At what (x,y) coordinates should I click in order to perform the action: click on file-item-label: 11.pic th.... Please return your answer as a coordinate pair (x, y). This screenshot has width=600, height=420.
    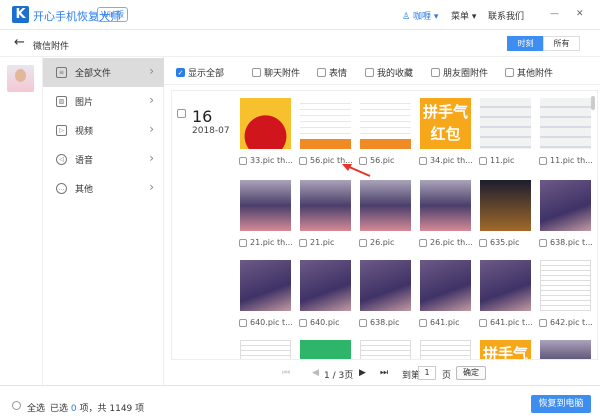
    Looking at the image, I should click on (568, 160).